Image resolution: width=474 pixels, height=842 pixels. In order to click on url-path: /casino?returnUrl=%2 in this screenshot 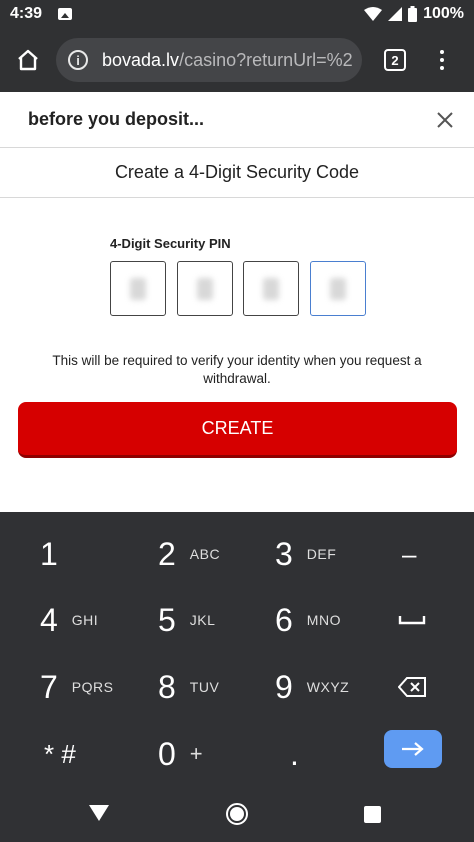, I will do `click(266, 59)`.